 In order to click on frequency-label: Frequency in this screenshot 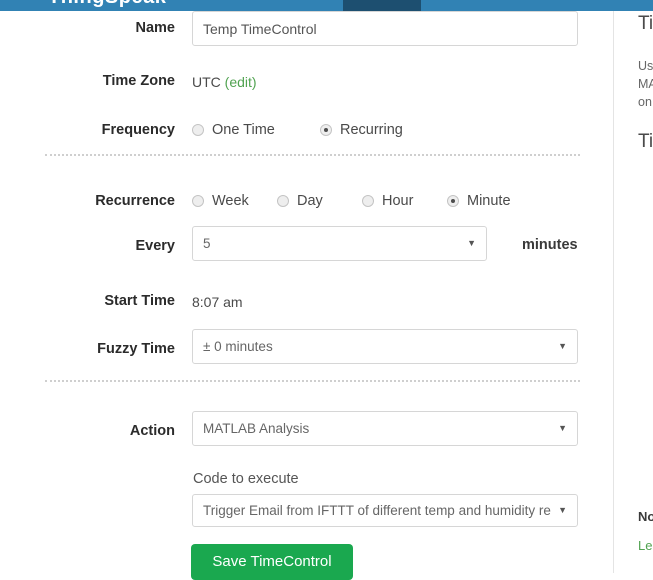, I will do `click(138, 130)`.